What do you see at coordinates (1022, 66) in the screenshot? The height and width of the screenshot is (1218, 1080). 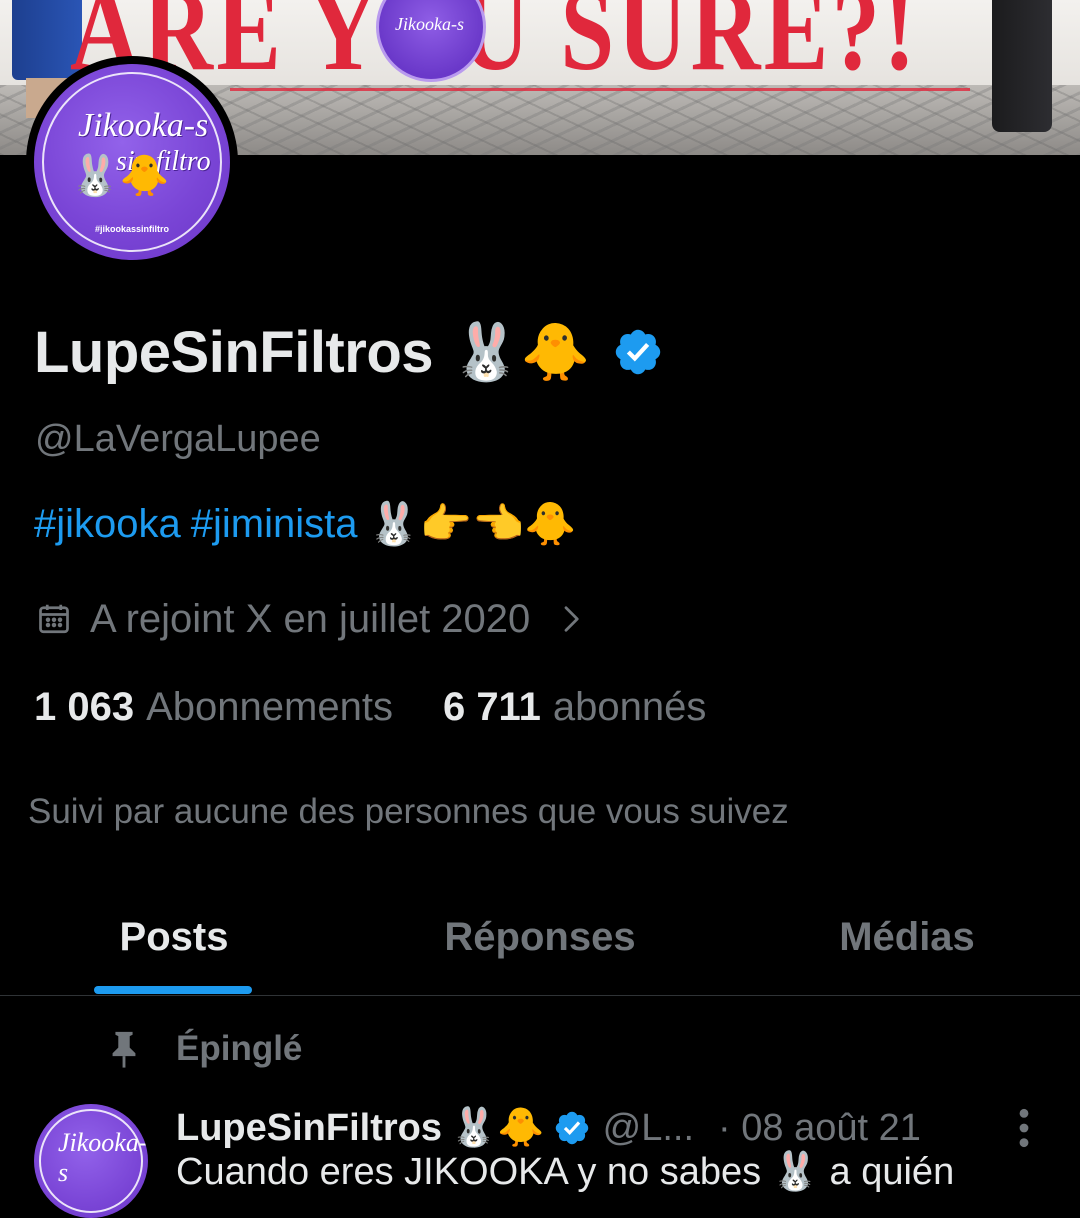 I see `banner-person-right` at bounding box center [1022, 66].